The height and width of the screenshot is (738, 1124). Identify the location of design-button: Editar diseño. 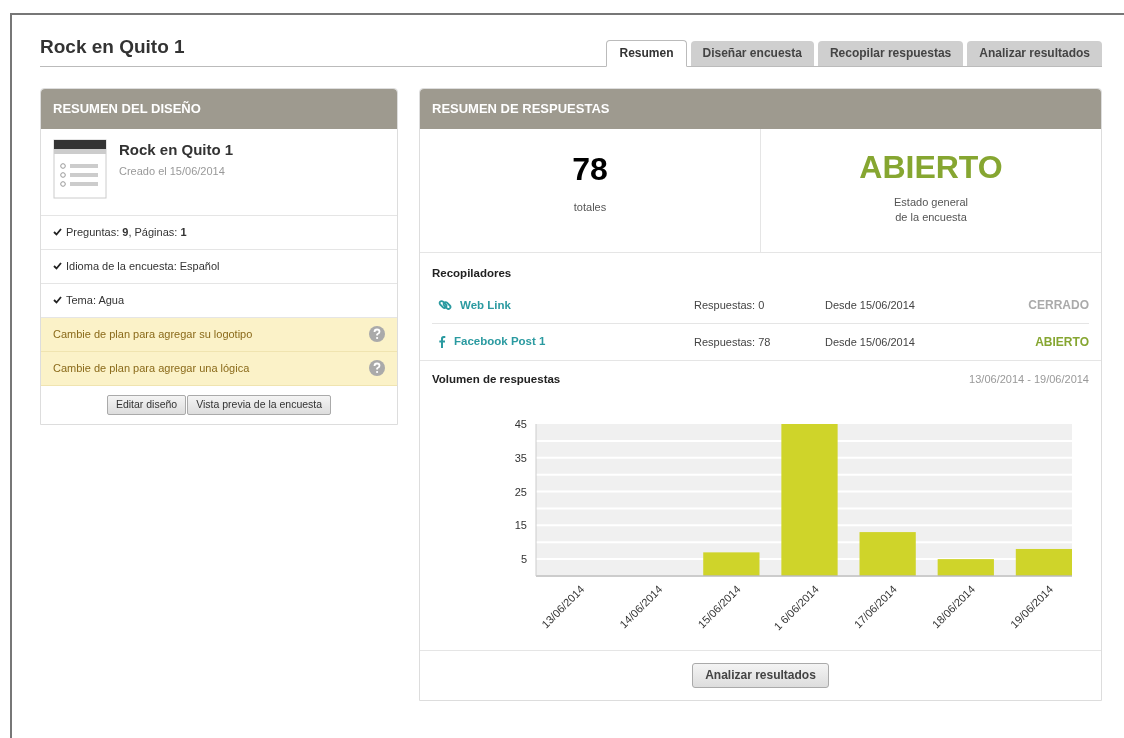
(146, 404).